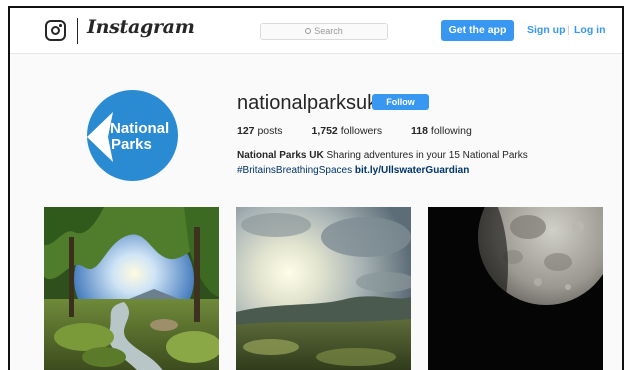 This screenshot has width=630, height=370. What do you see at coordinates (477, 30) in the screenshot?
I see `get-the-app-button: Get the app` at bounding box center [477, 30].